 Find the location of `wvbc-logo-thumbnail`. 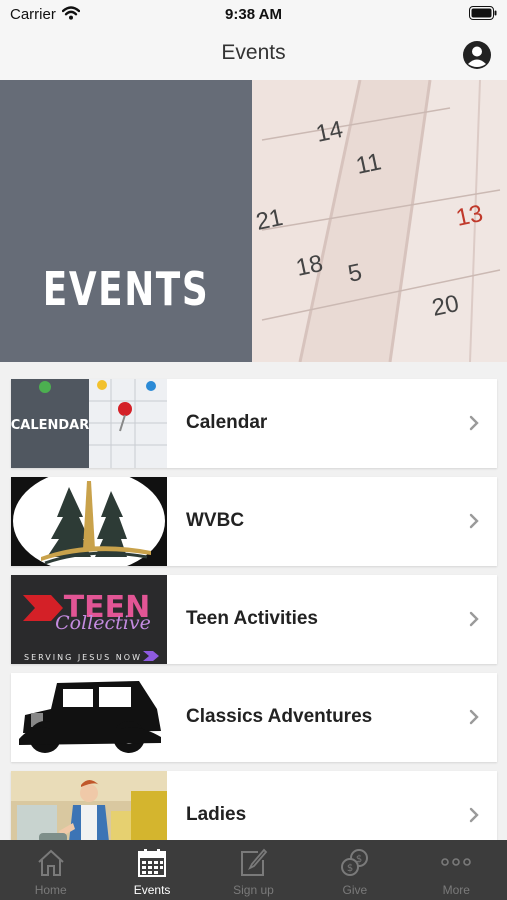

wvbc-logo-thumbnail is located at coordinates (89, 521).